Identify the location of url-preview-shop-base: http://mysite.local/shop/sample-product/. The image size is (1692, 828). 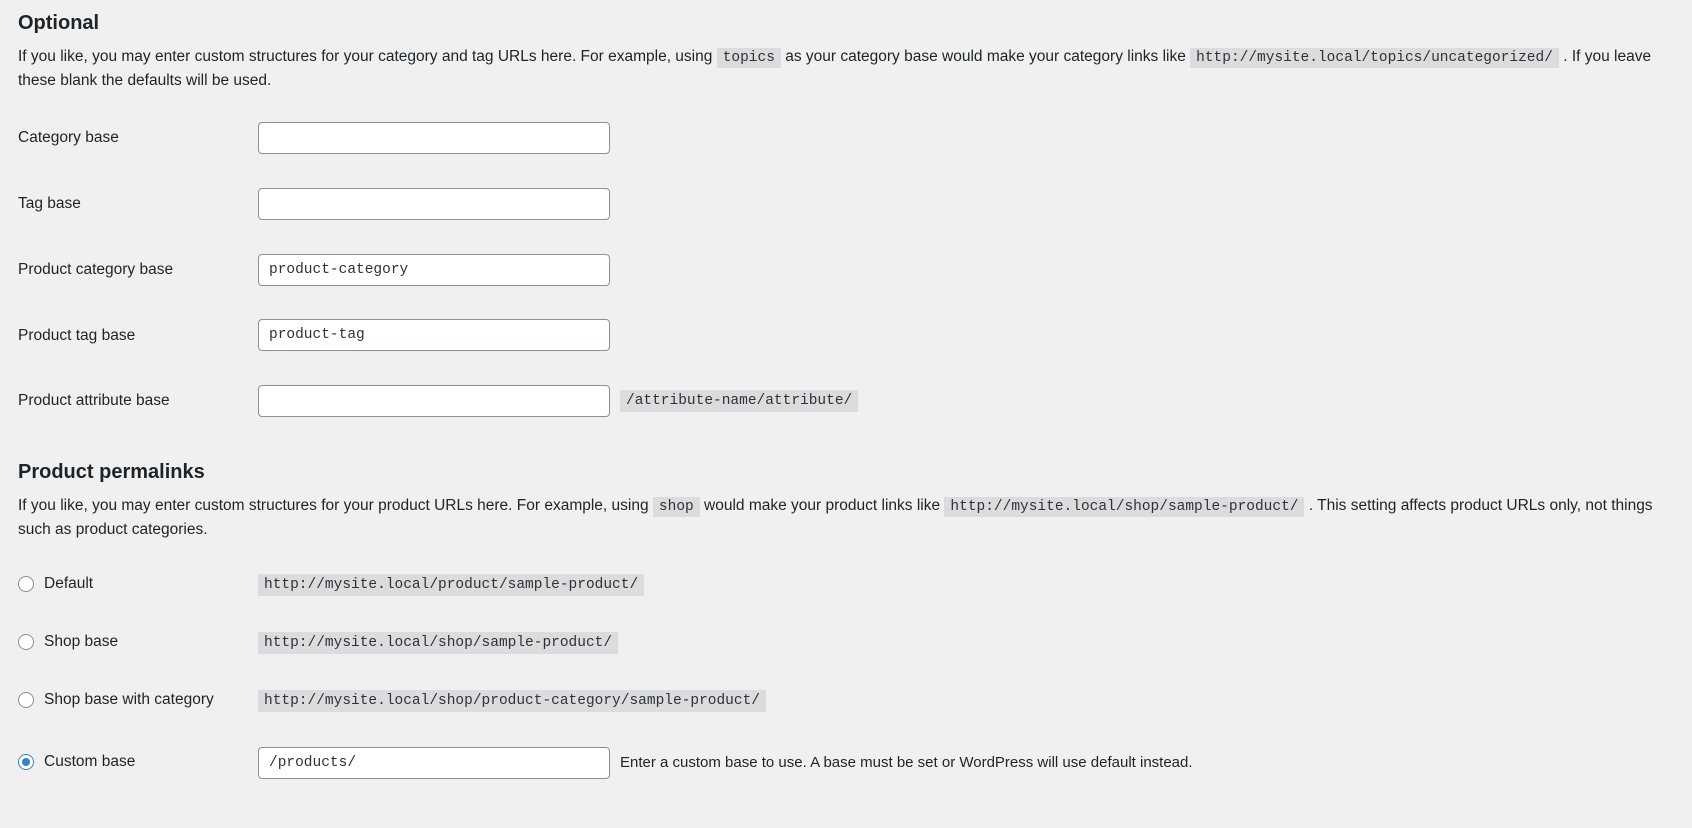
(438, 643).